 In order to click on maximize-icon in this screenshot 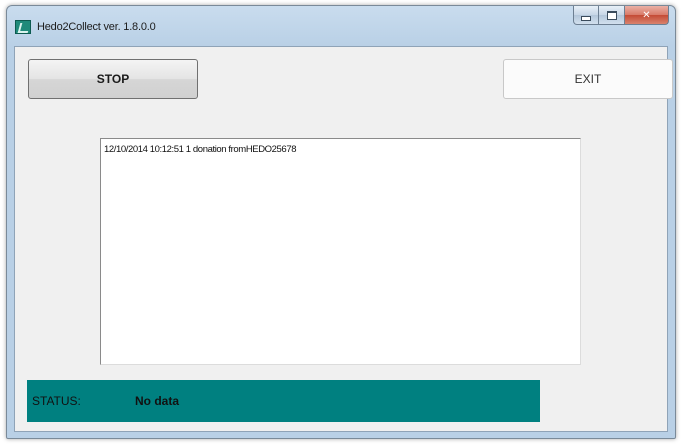, I will do `click(611, 15)`.